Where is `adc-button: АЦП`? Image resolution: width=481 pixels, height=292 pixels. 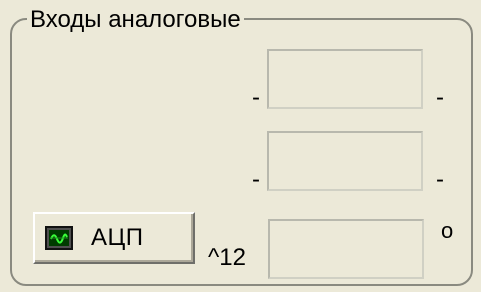 adc-button: АЦП is located at coordinates (114, 238).